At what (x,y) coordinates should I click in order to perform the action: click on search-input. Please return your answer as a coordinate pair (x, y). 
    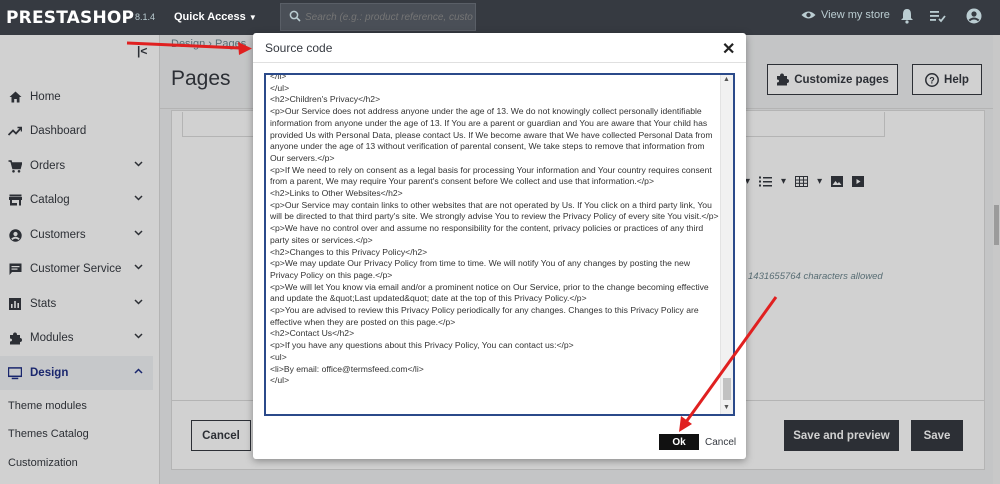
    Looking at the image, I should click on (389, 17).